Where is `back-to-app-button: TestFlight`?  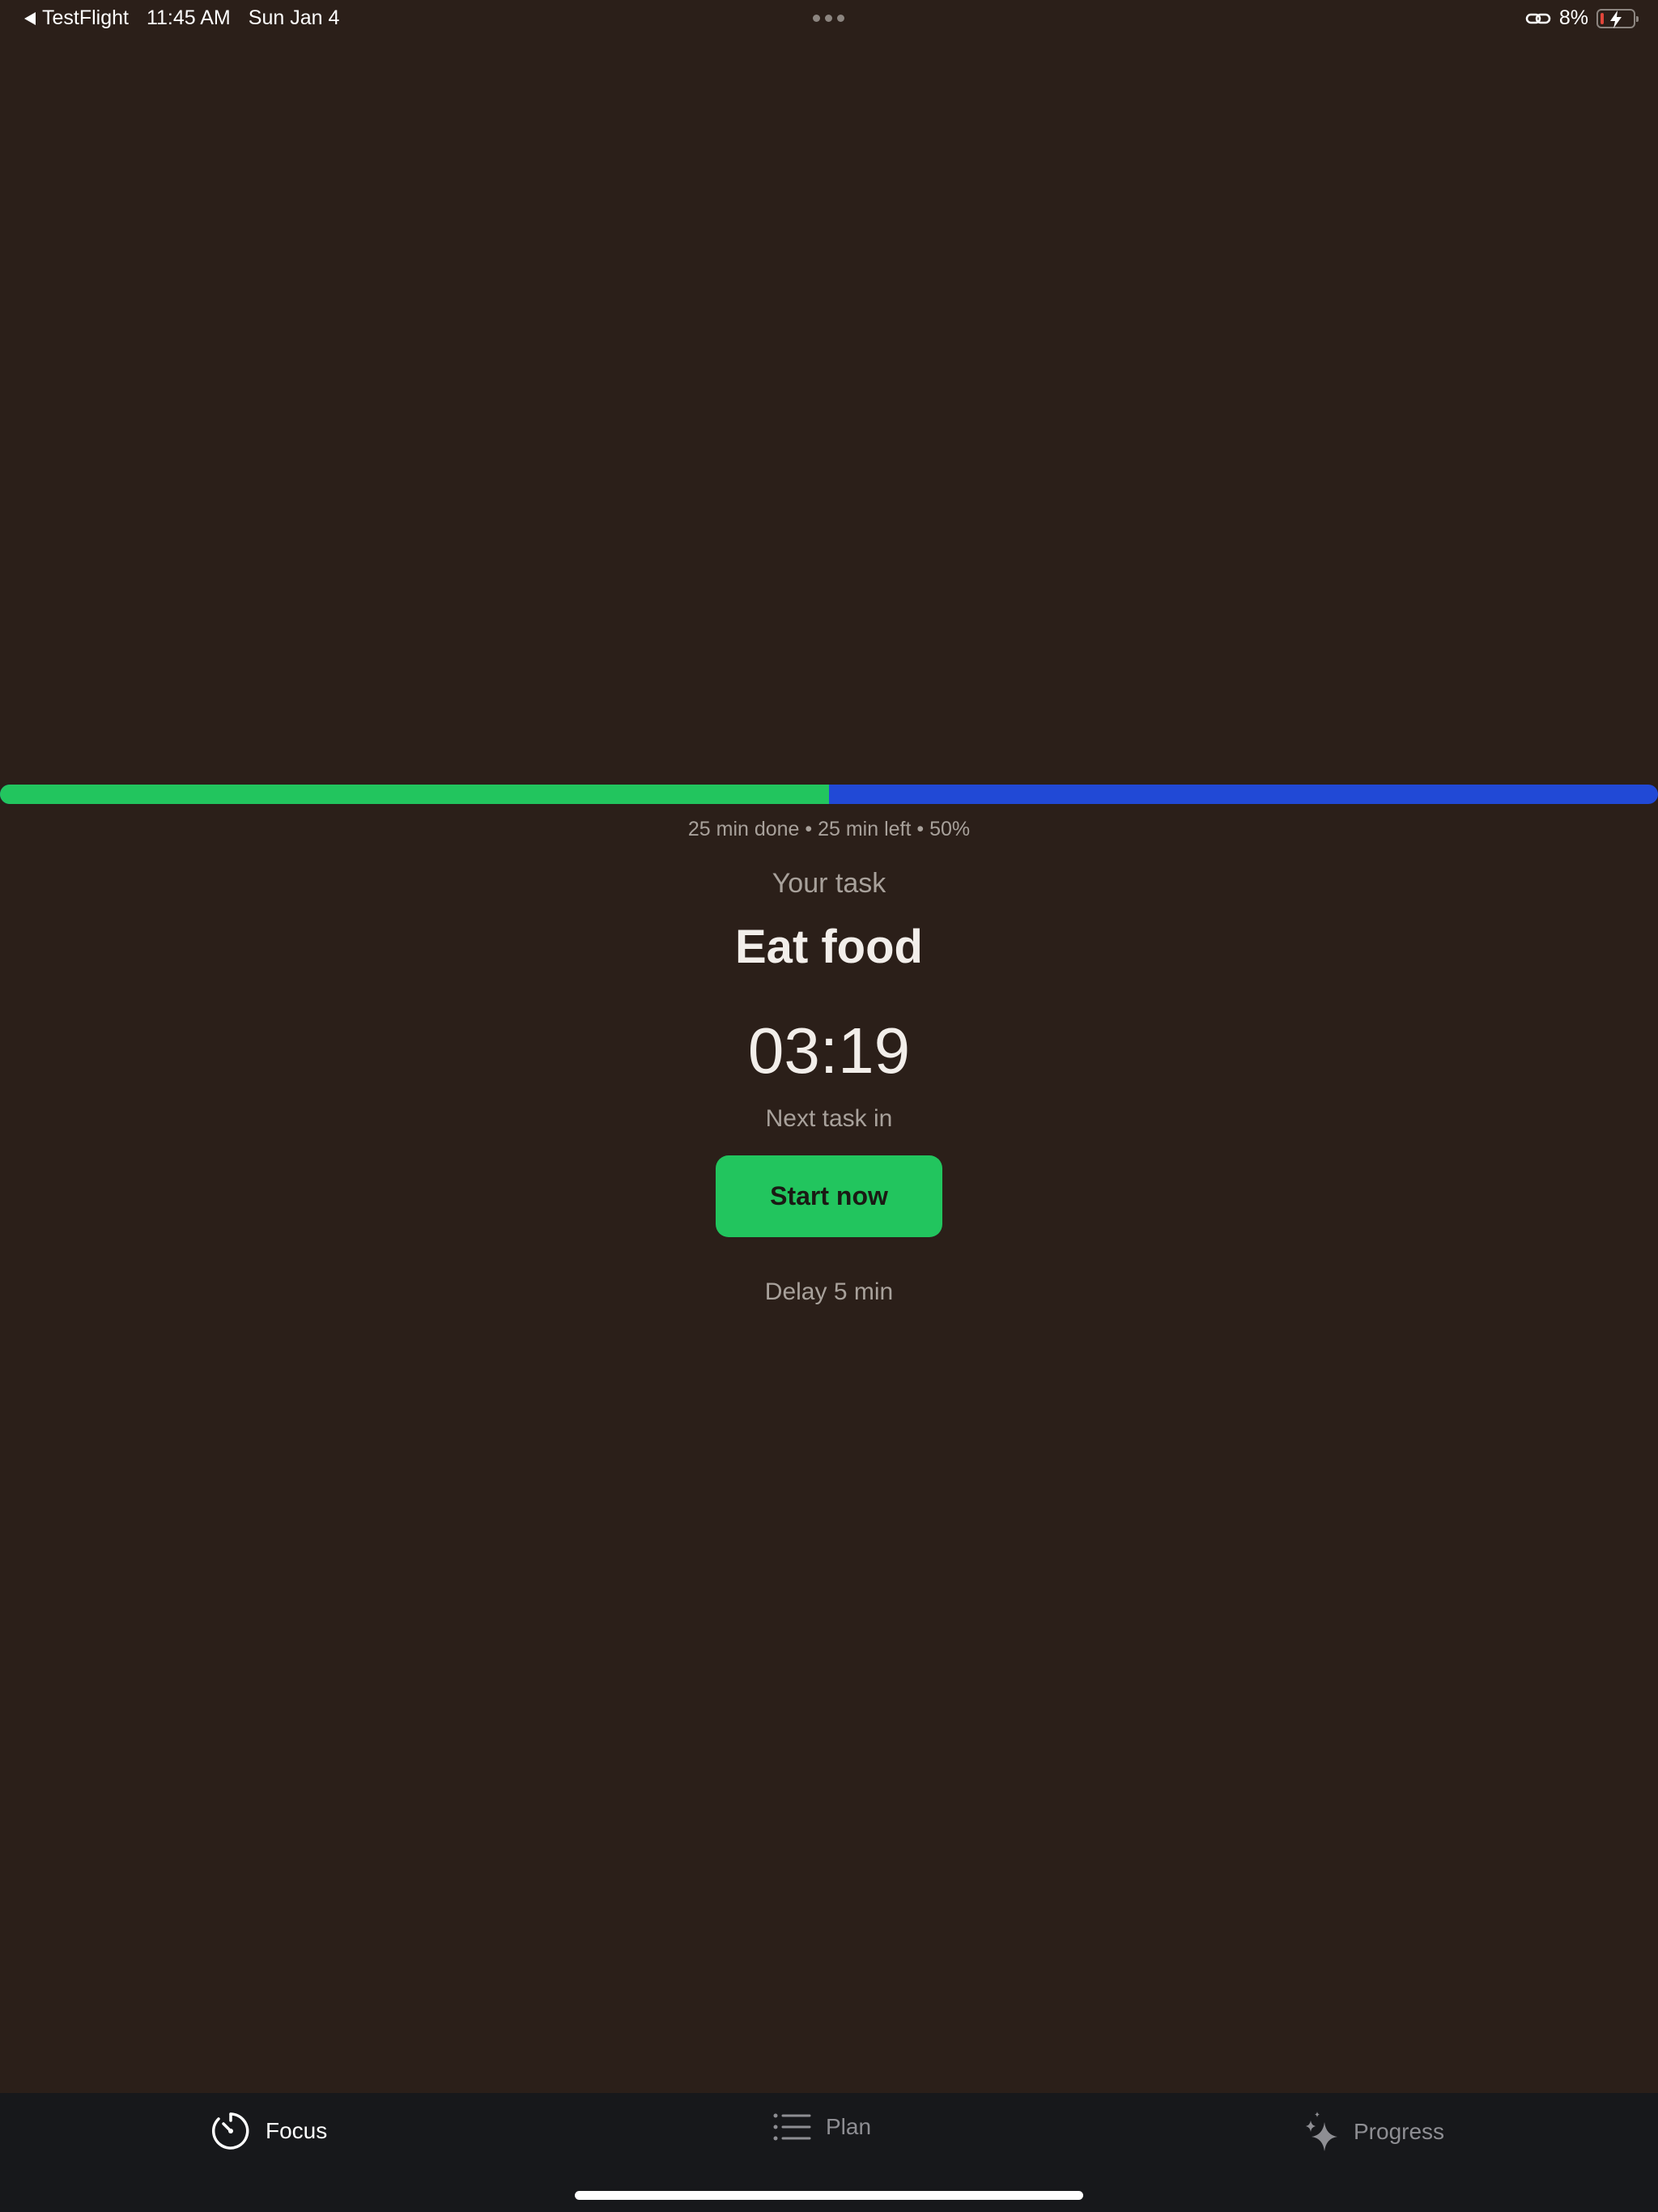 back-to-app-button: TestFlight is located at coordinates (76, 18).